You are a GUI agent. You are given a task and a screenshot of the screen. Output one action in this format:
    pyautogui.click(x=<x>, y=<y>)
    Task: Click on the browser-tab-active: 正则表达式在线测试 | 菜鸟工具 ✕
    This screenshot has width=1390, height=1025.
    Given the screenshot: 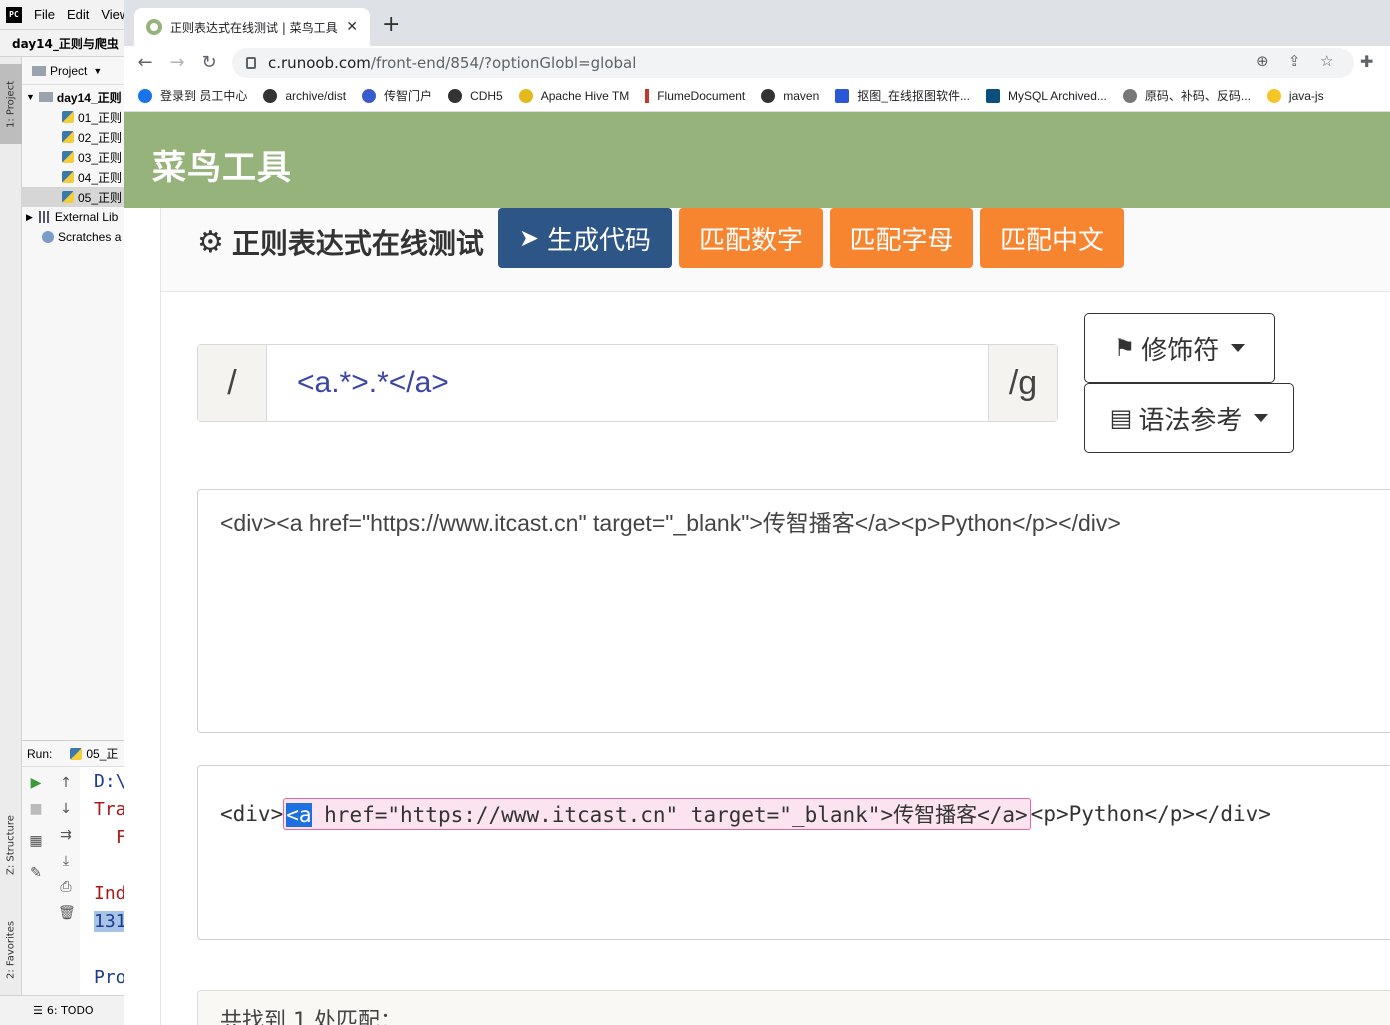 What is the action you would take?
    pyautogui.click(x=252, y=27)
    